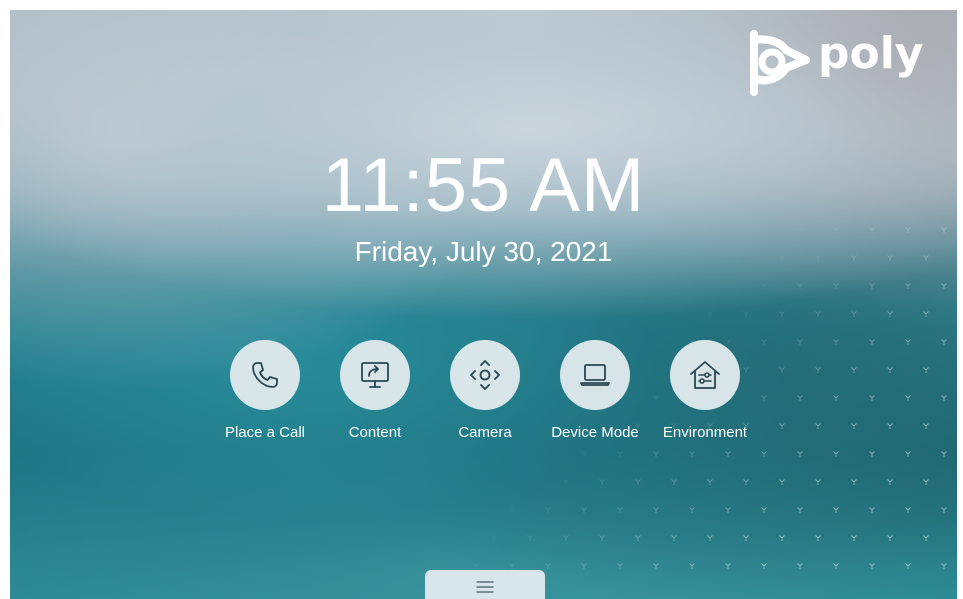 Image resolution: width=963 pixels, height=599 pixels. I want to click on environment-label: Environment, so click(705, 432).